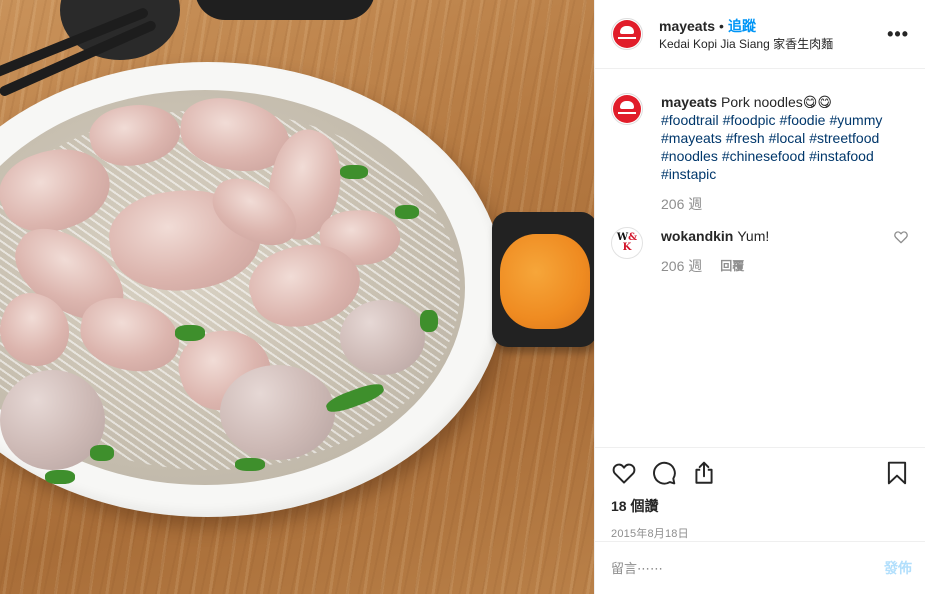 The height and width of the screenshot is (594, 925). Describe the element at coordinates (627, 247) in the screenshot. I see `avatar-letter: K` at that location.